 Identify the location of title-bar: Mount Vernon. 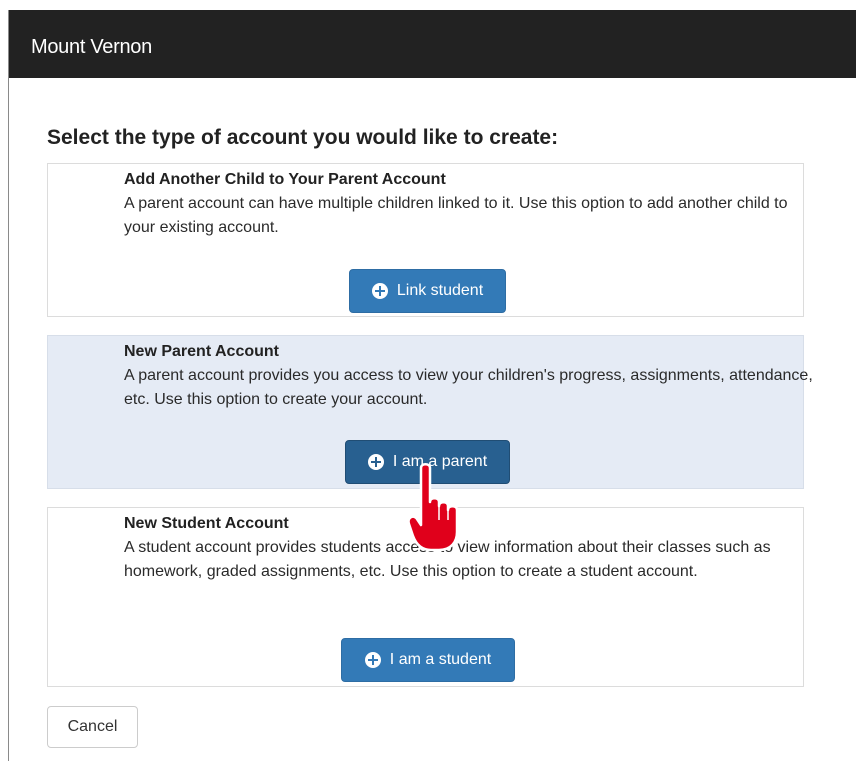
(432, 44).